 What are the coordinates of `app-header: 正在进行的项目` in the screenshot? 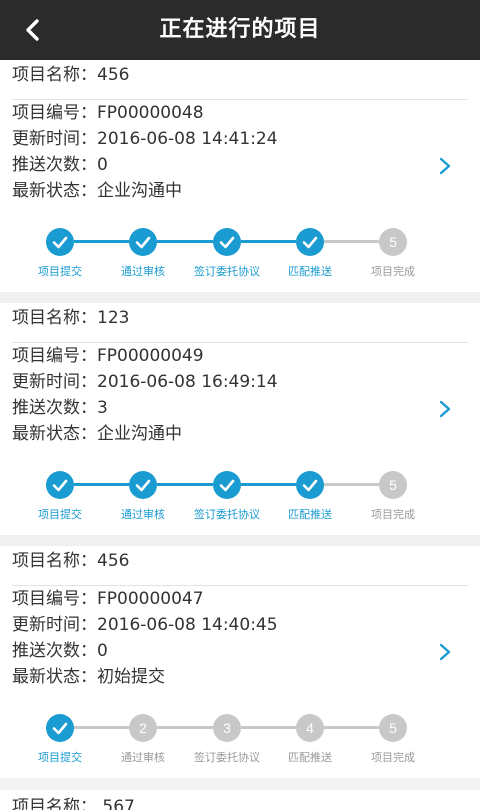 It's located at (240, 30).